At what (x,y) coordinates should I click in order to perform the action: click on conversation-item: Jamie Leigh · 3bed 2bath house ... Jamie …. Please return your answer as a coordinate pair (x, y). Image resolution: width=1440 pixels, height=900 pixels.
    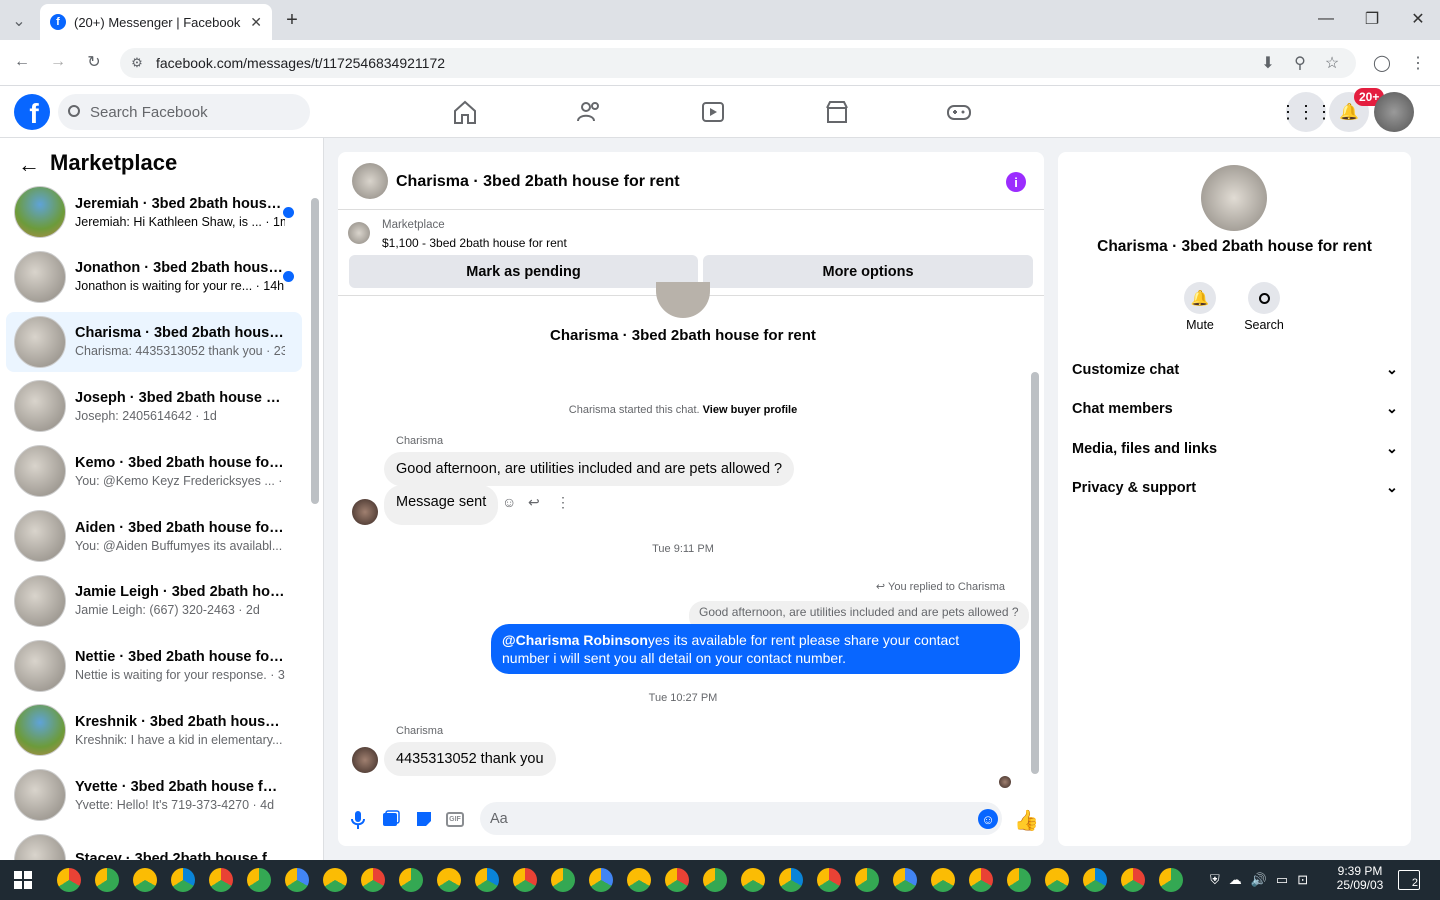
    Looking at the image, I should click on (154, 601).